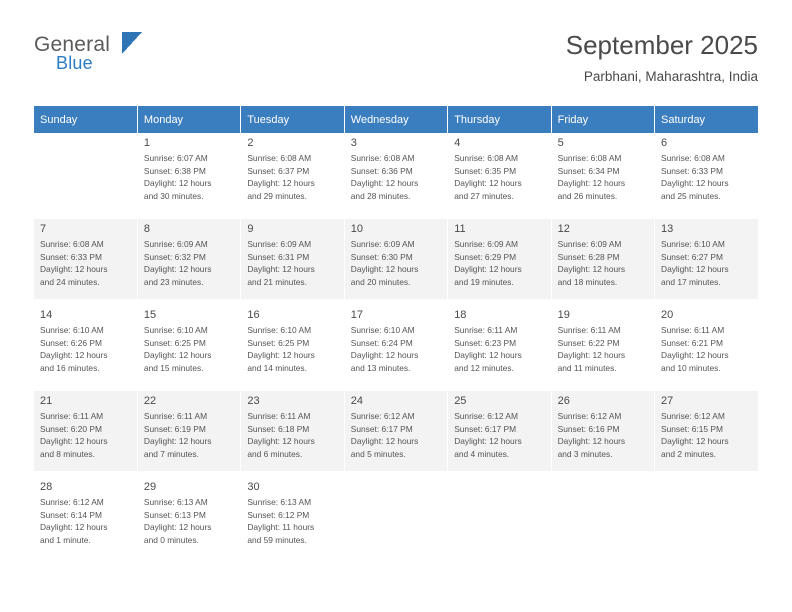 This screenshot has height=612, width=792. Describe the element at coordinates (357, 229) in the screenshot. I see `day-number: 10` at that location.